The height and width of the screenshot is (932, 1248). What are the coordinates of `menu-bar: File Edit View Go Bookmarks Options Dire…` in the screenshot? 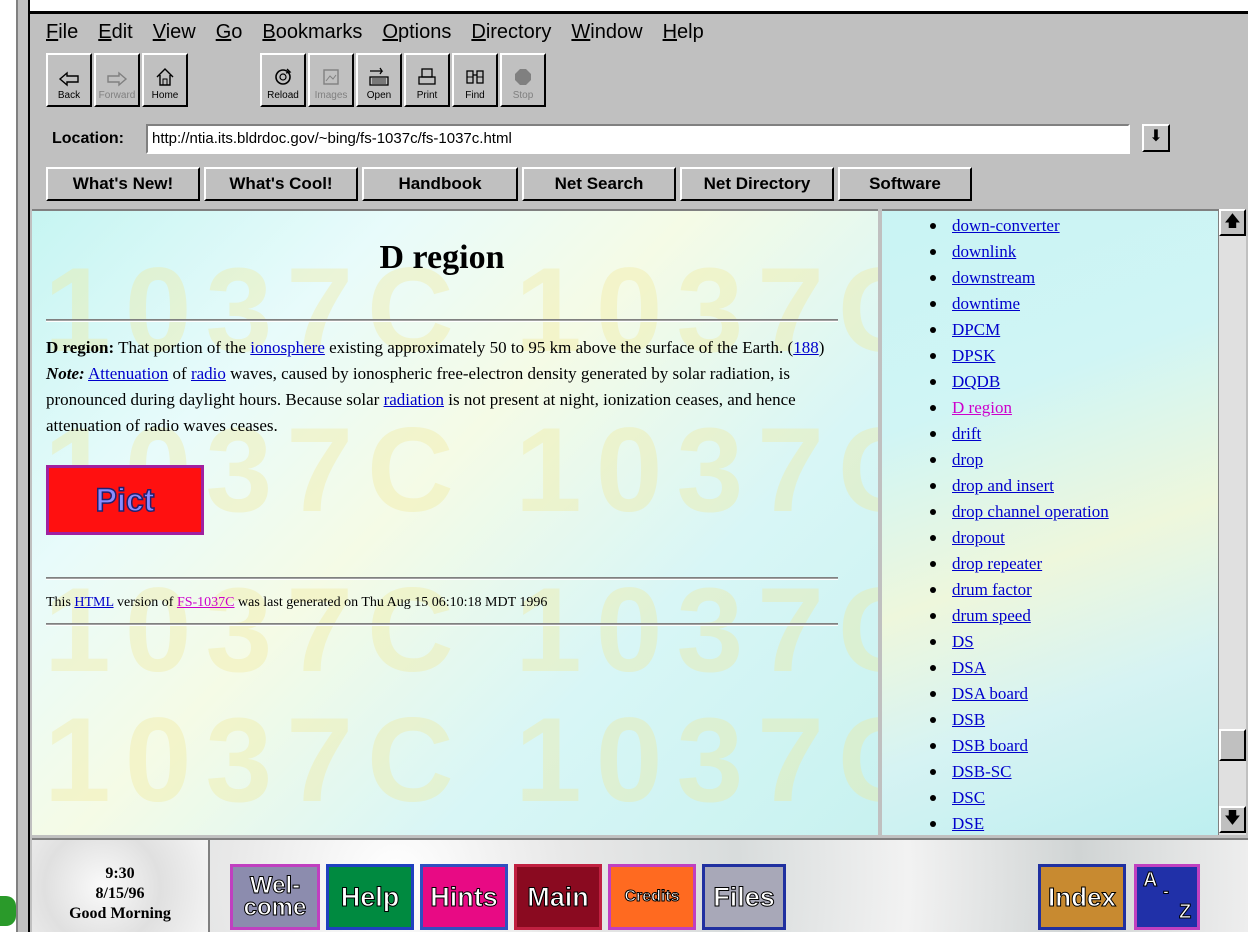 It's located at (640, 32).